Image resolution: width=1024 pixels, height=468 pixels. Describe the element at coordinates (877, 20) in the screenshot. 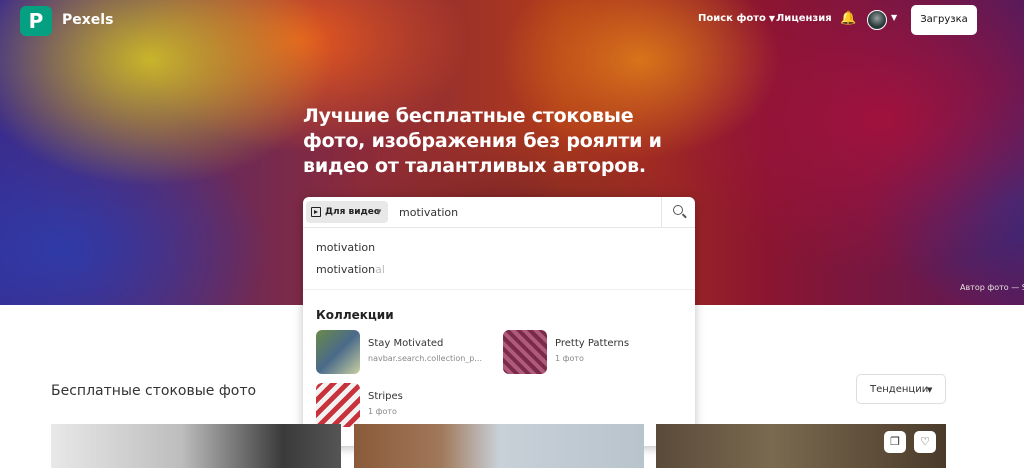

I see `avatar` at that location.